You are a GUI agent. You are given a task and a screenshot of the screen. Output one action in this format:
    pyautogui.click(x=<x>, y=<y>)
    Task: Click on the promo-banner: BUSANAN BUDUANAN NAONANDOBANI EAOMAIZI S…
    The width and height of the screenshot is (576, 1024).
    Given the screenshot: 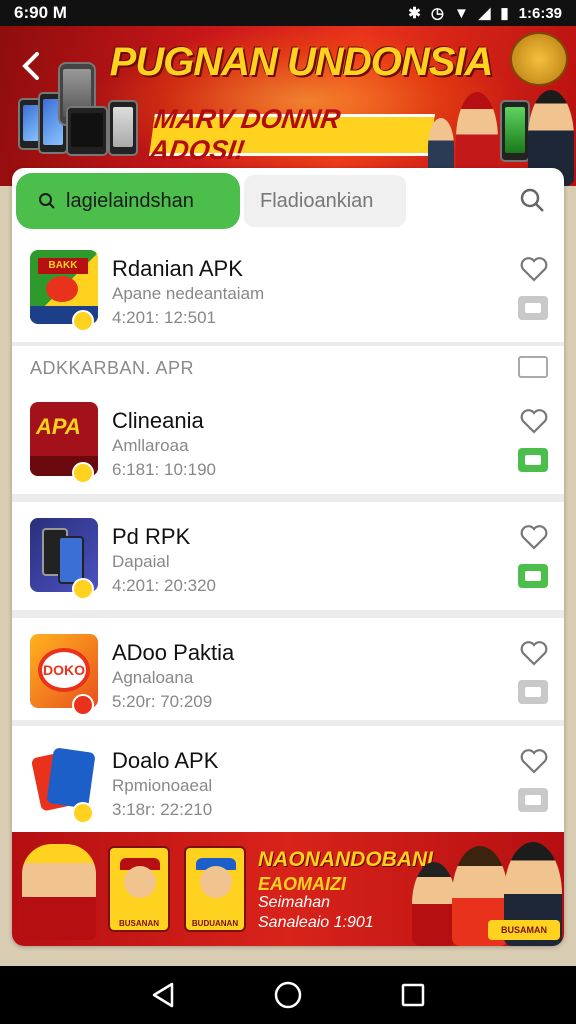 What is the action you would take?
    pyautogui.click(x=288, y=889)
    